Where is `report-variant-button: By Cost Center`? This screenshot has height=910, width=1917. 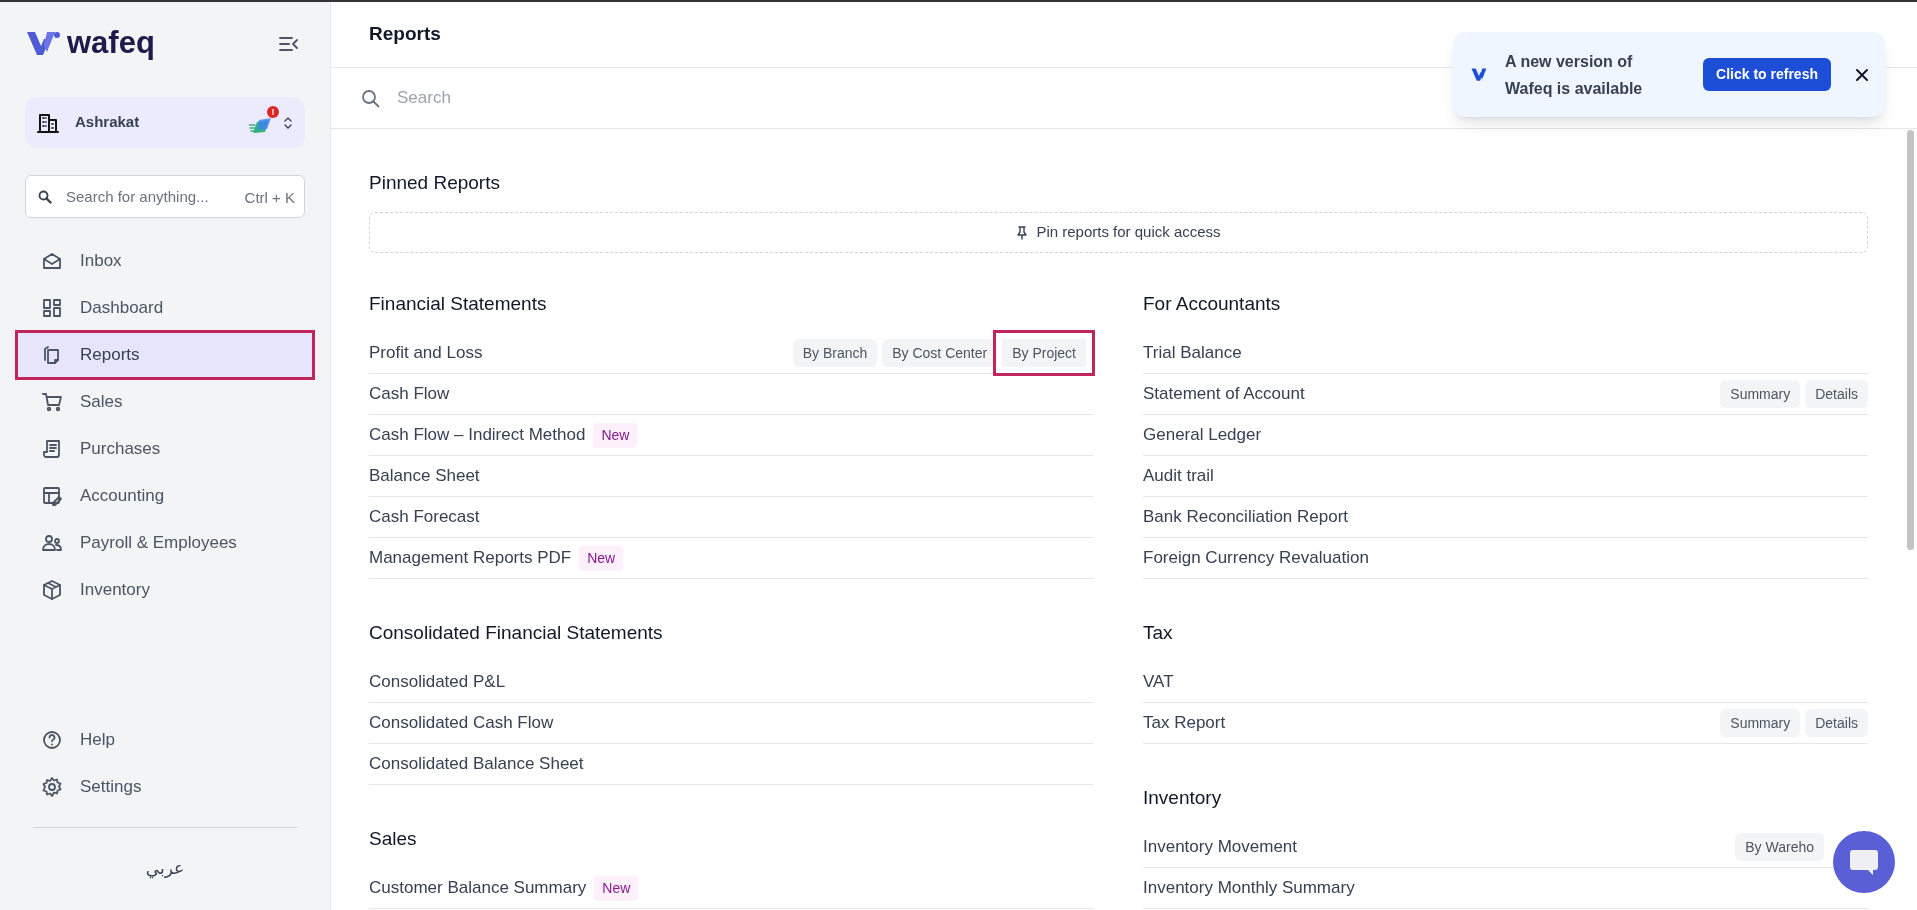
report-variant-button: By Cost Center is located at coordinates (940, 353).